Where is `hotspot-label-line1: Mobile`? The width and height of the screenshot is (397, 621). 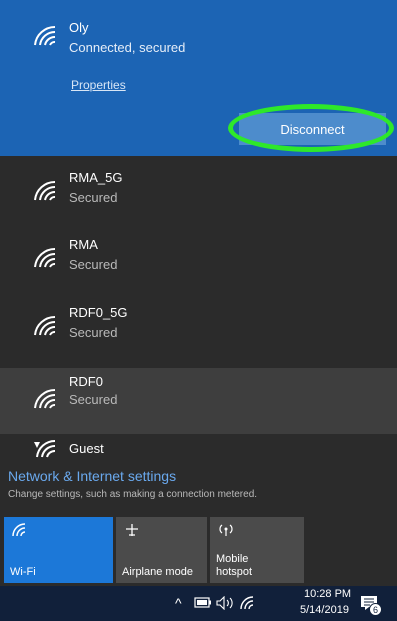
hotspot-label-line1: Mobile is located at coordinates (232, 559).